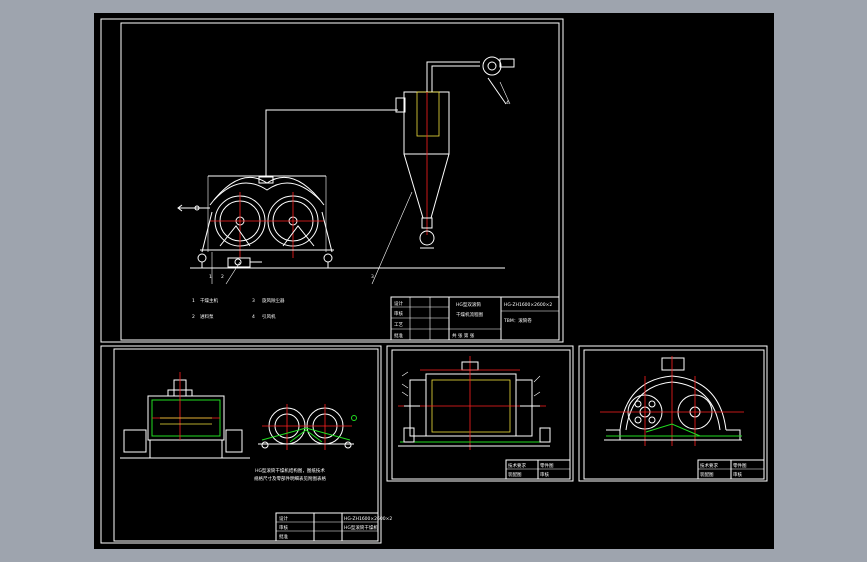 This screenshot has height=562, width=867. I want to click on svg-text: 进料泵, so click(207, 316).